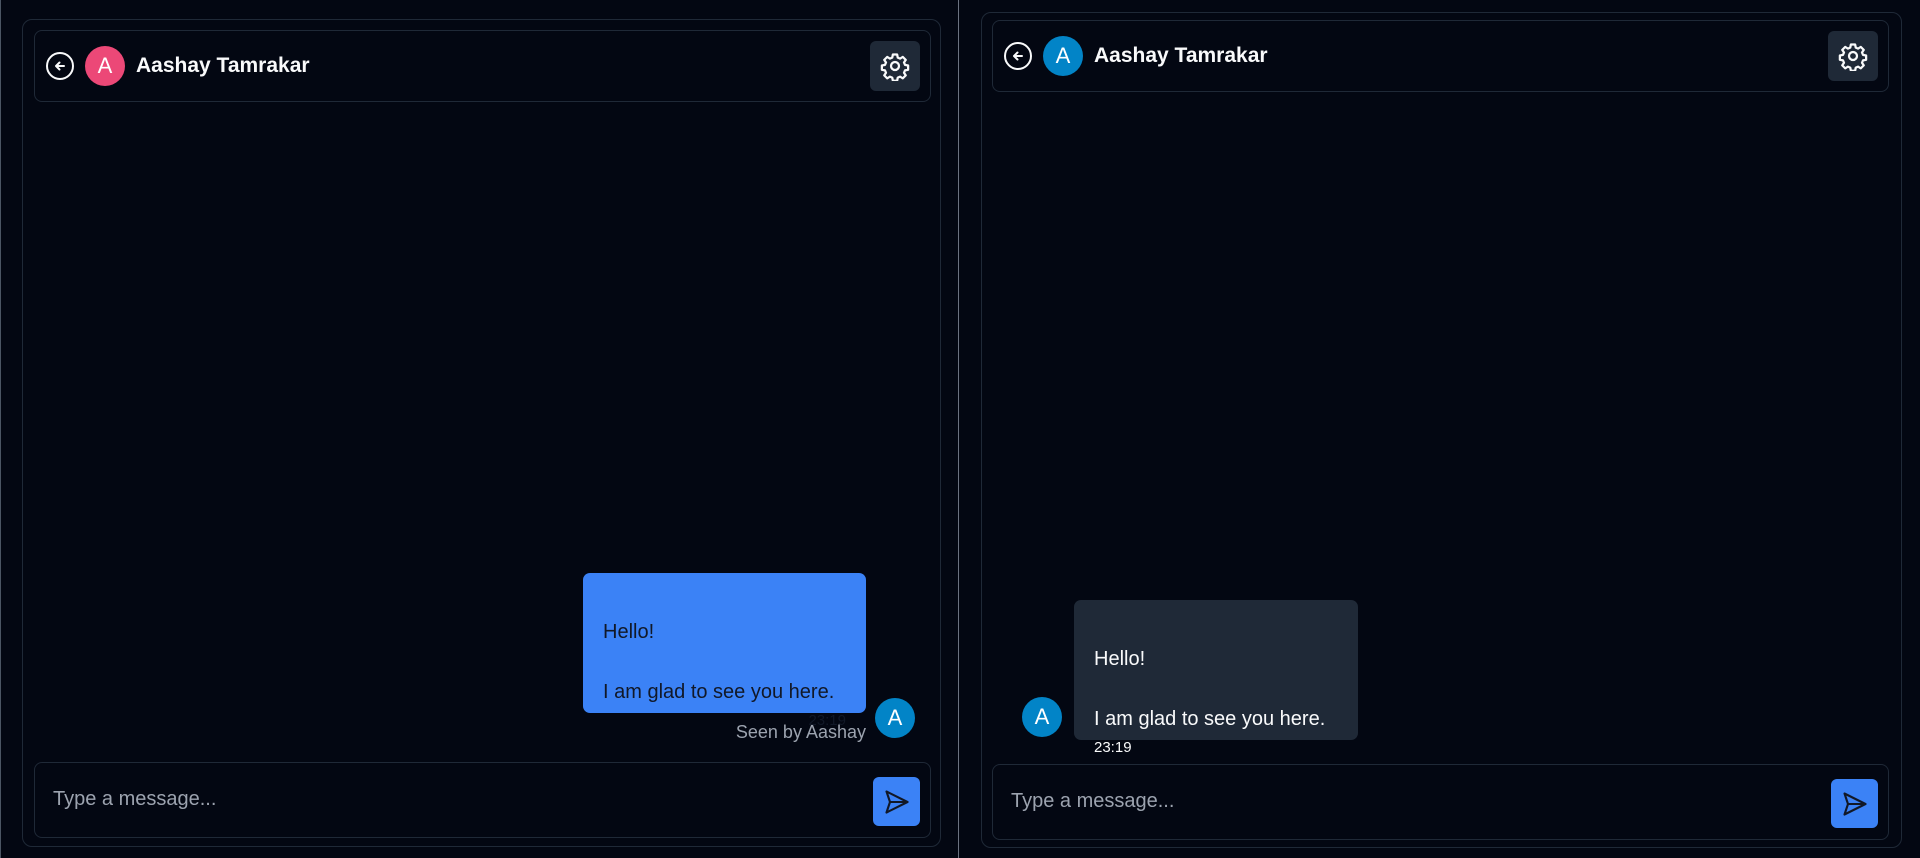 This screenshot has width=1920, height=858. I want to click on message-bubble-sent: Hello! I am glad to see you here. 23:19, so click(724, 651).